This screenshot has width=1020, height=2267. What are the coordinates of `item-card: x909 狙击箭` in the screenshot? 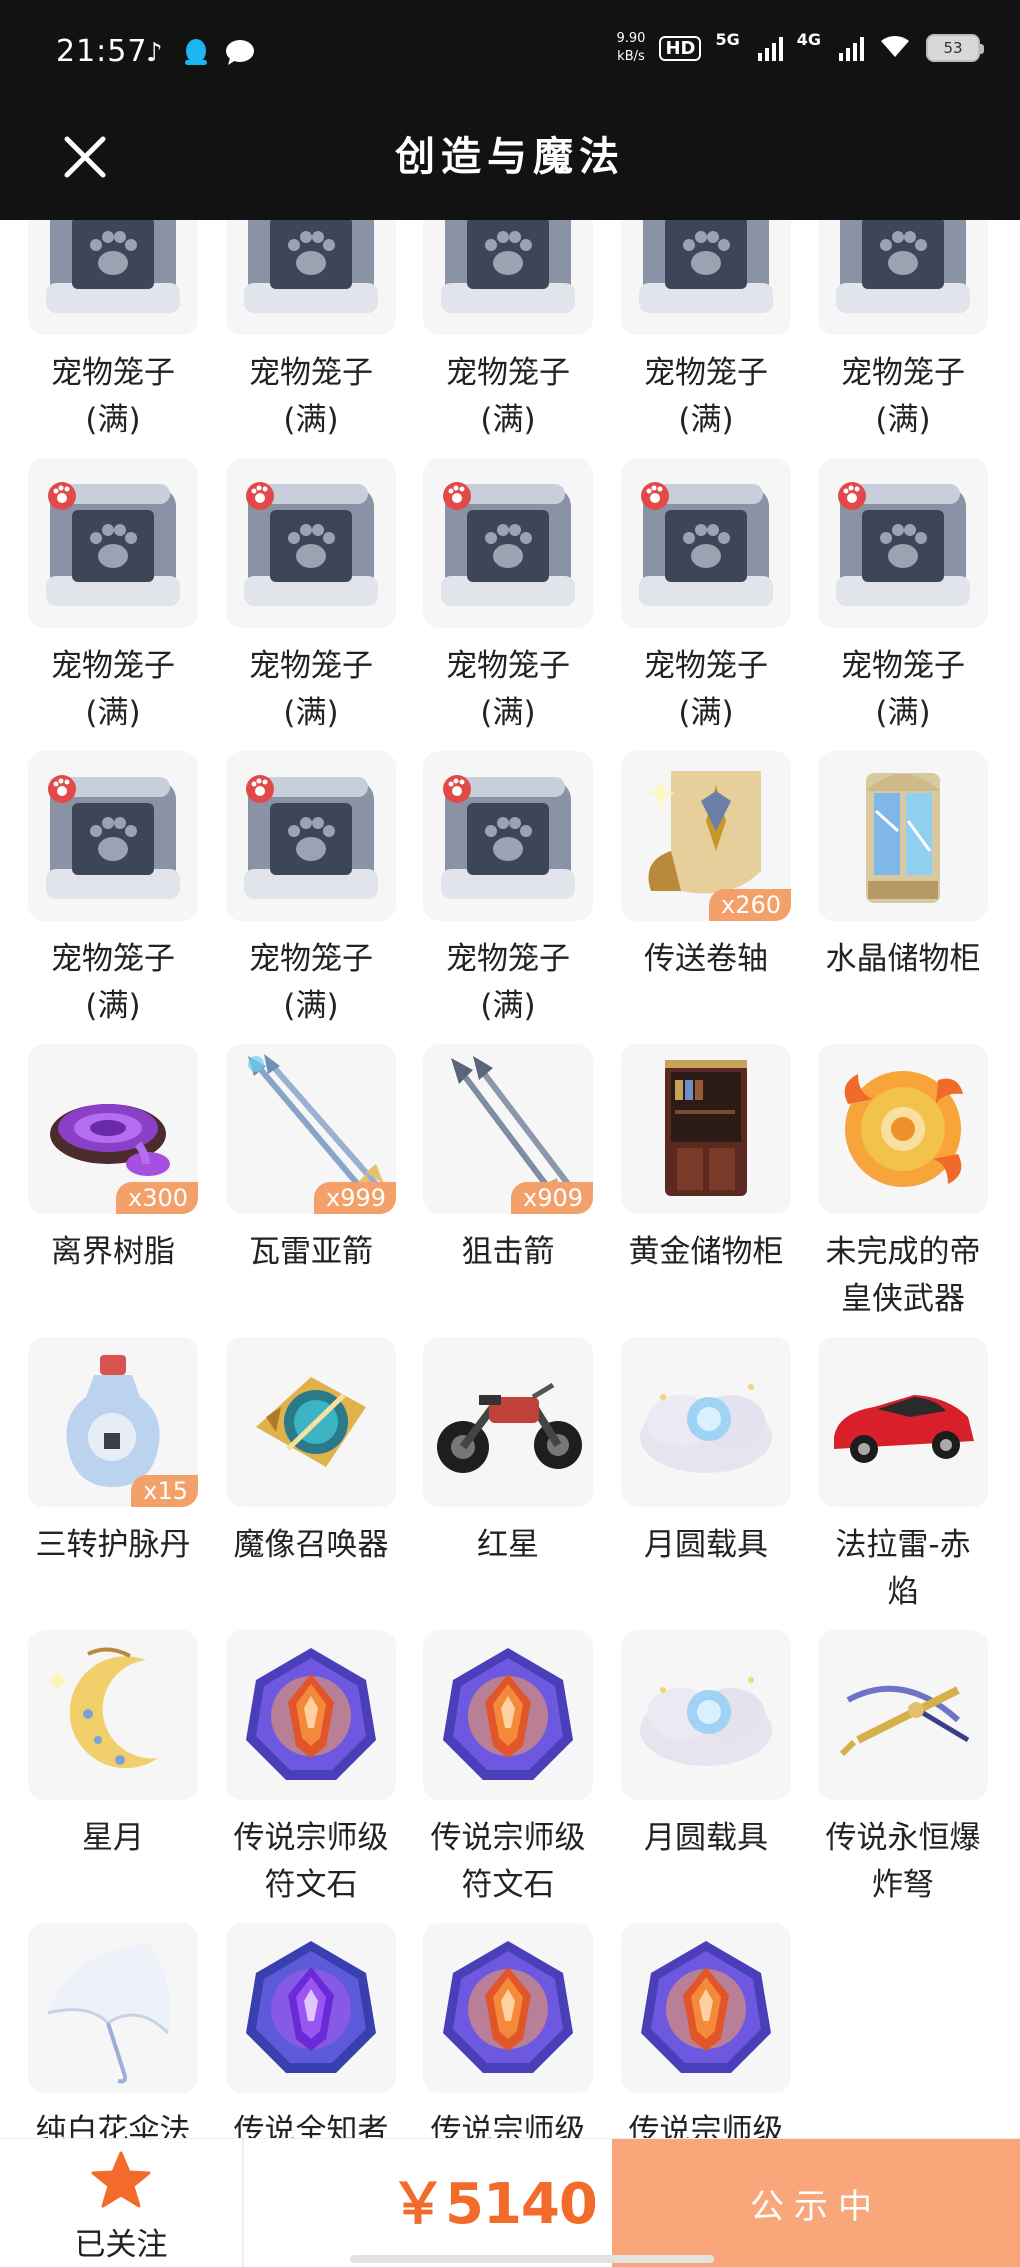 It's located at (494, 1167).